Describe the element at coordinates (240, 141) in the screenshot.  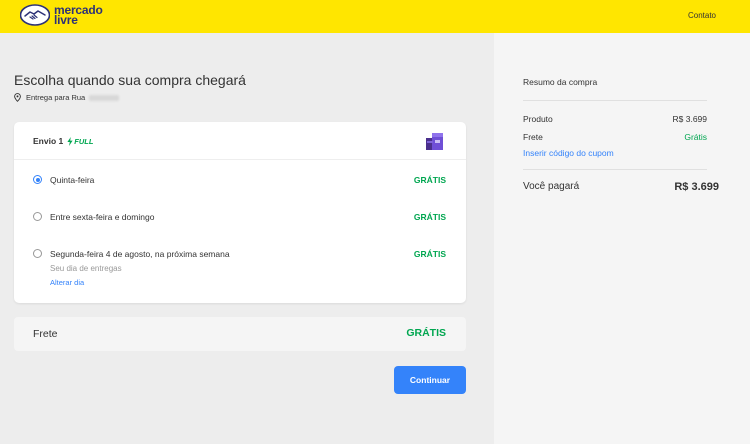
I see `shipment-header: Envio 1 FULL` at that location.